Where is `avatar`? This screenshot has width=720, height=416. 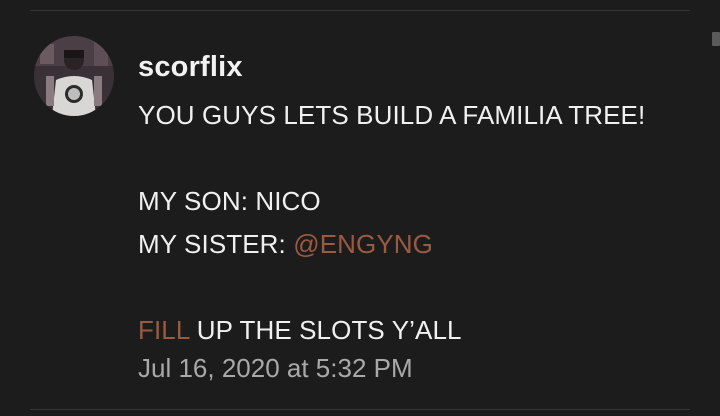
avatar is located at coordinates (74, 76).